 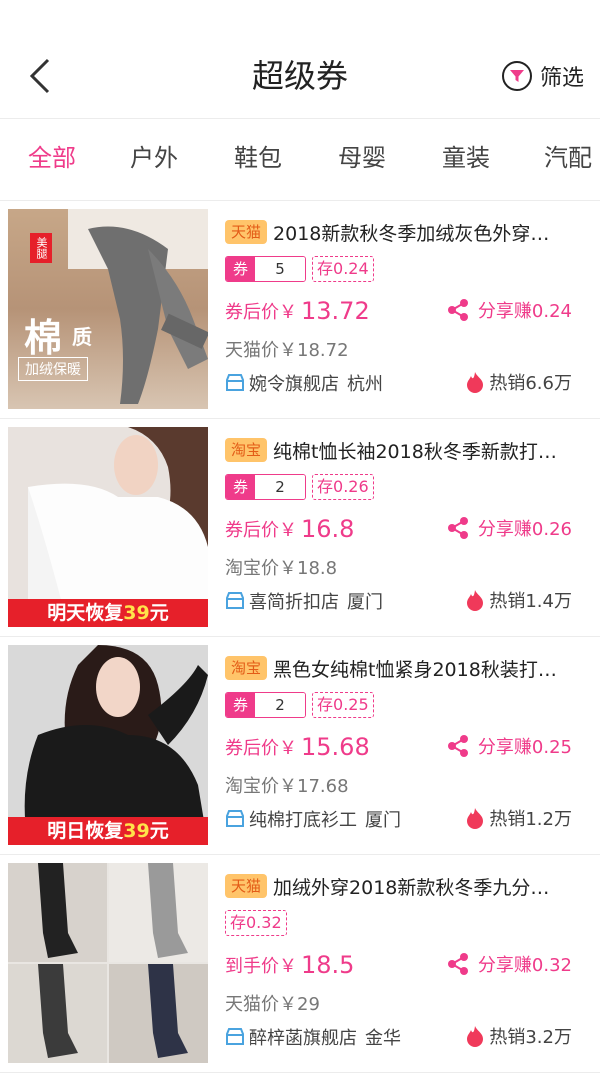 I want to click on price-value: 18.5, so click(x=328, y=965).